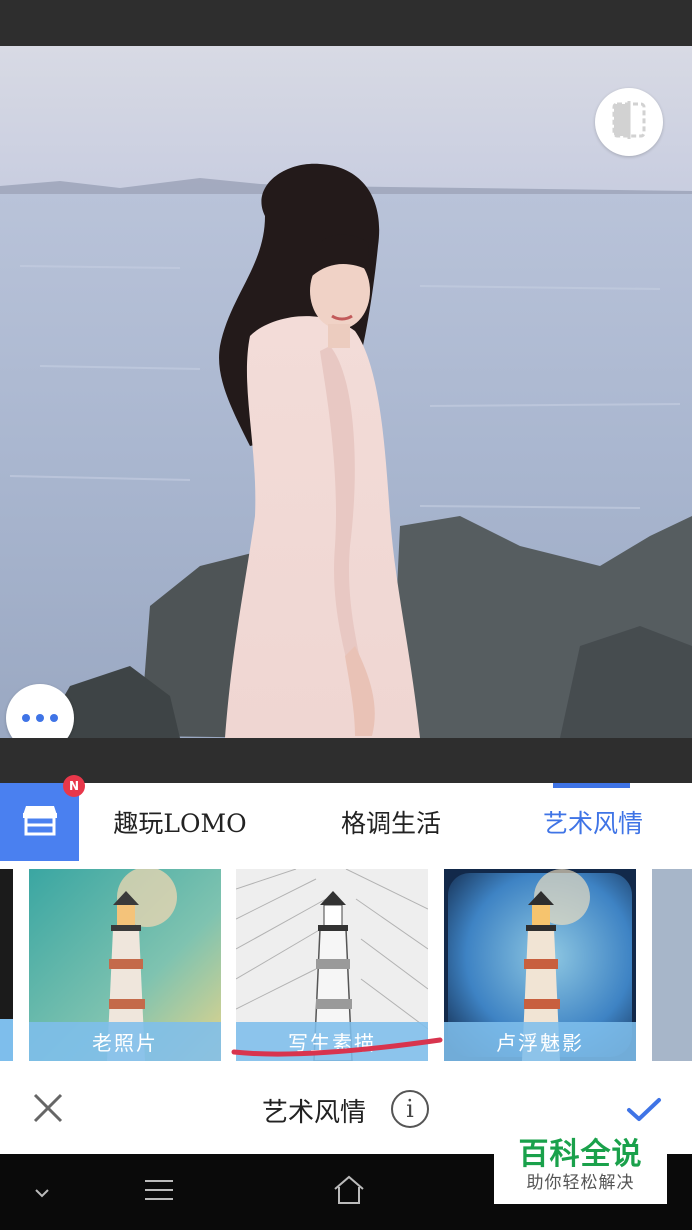 This screenshot has height=1230, width=692. What do you see at coordinates (672, 965) in the screenshot?
I see `filter-thumb-partial-right` at bounding box center [672, 965].